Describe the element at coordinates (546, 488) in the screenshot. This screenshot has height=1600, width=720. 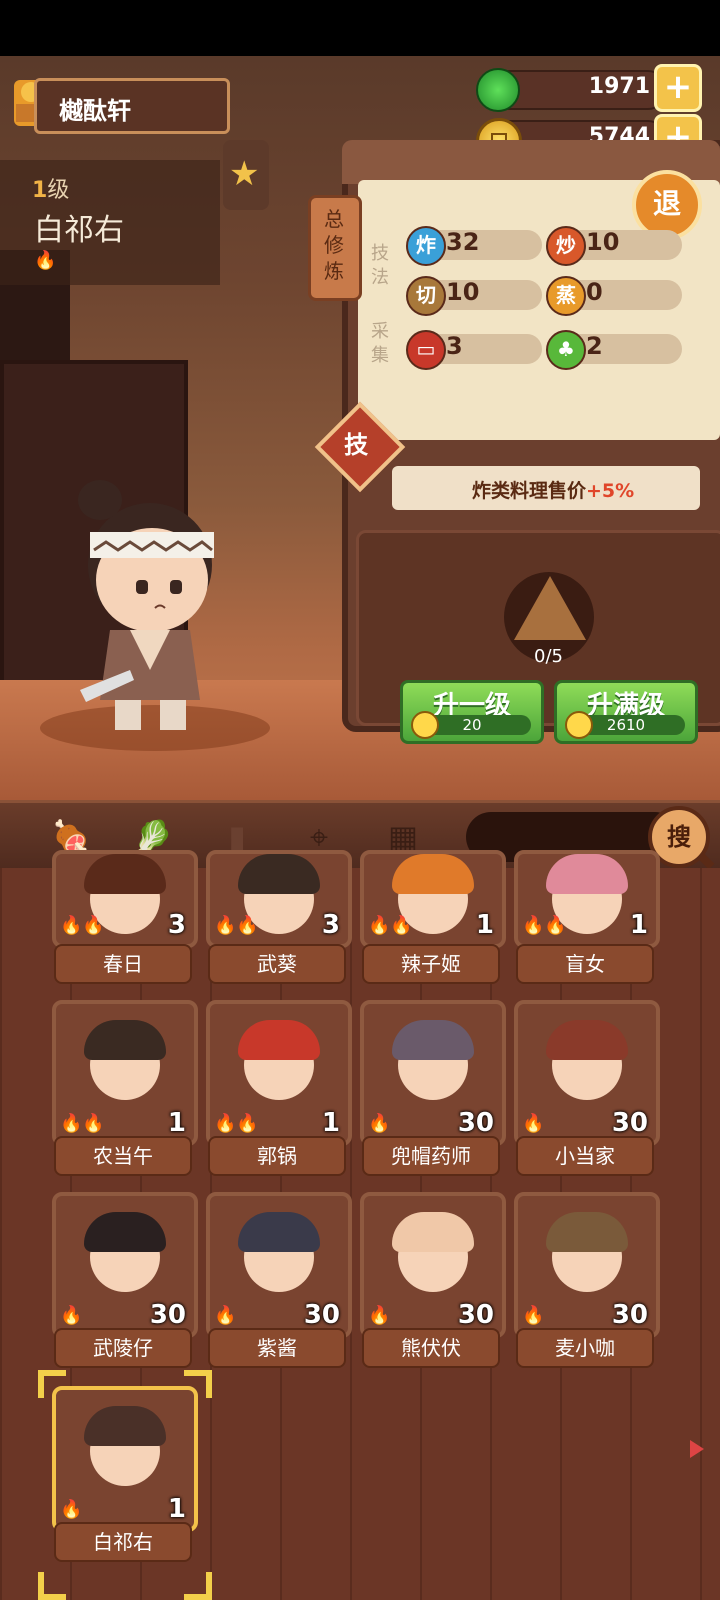
I see `skill-bonus-banner: 炸类料理售价+5%` at that location.